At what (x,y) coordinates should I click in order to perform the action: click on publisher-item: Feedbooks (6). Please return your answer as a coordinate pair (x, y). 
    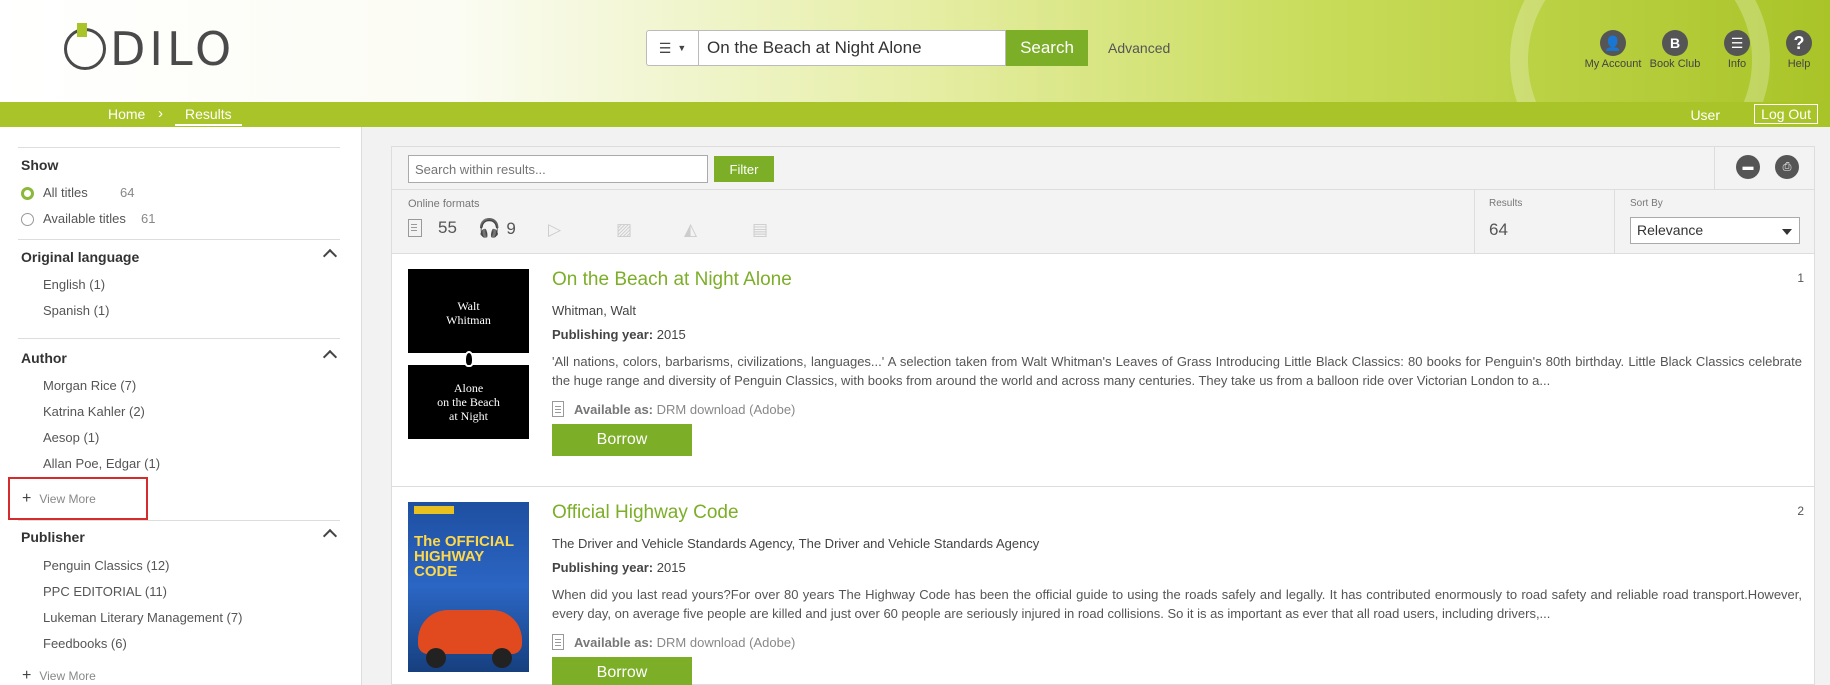
    Looking at the image, I should click on (85, 643).